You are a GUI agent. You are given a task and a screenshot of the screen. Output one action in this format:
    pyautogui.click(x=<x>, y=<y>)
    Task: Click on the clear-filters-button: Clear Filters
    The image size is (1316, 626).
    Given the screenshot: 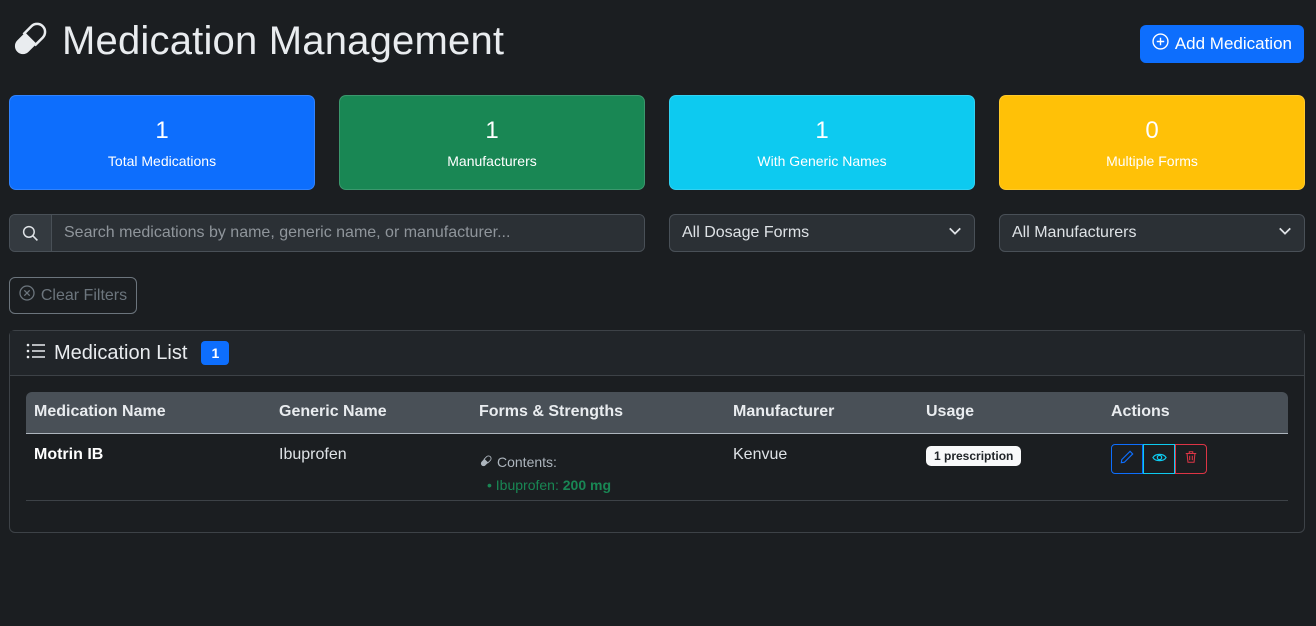 What is the action you would take?
    pyautogui.click(x=73, y=295)
    